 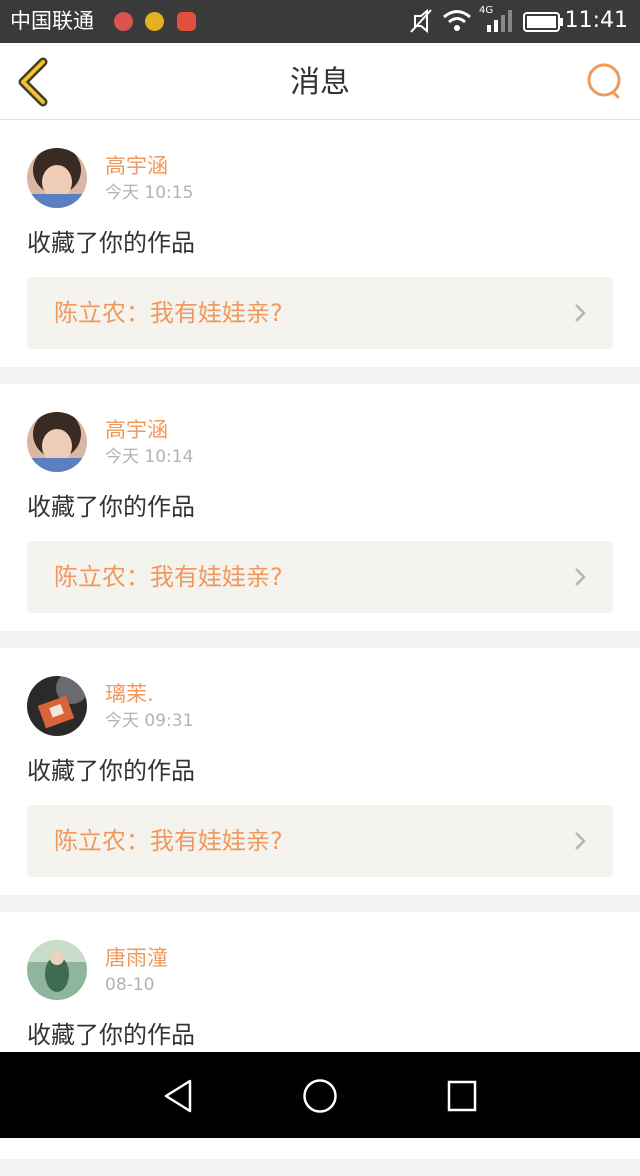 I want to click on search-button, so click(x=605, y=82).